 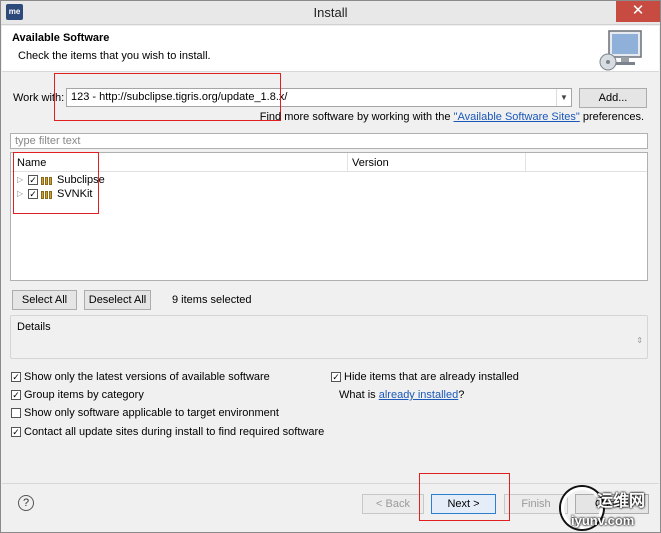 I want to click on title-bar: me Install ✕, so click(x=330, y=13).